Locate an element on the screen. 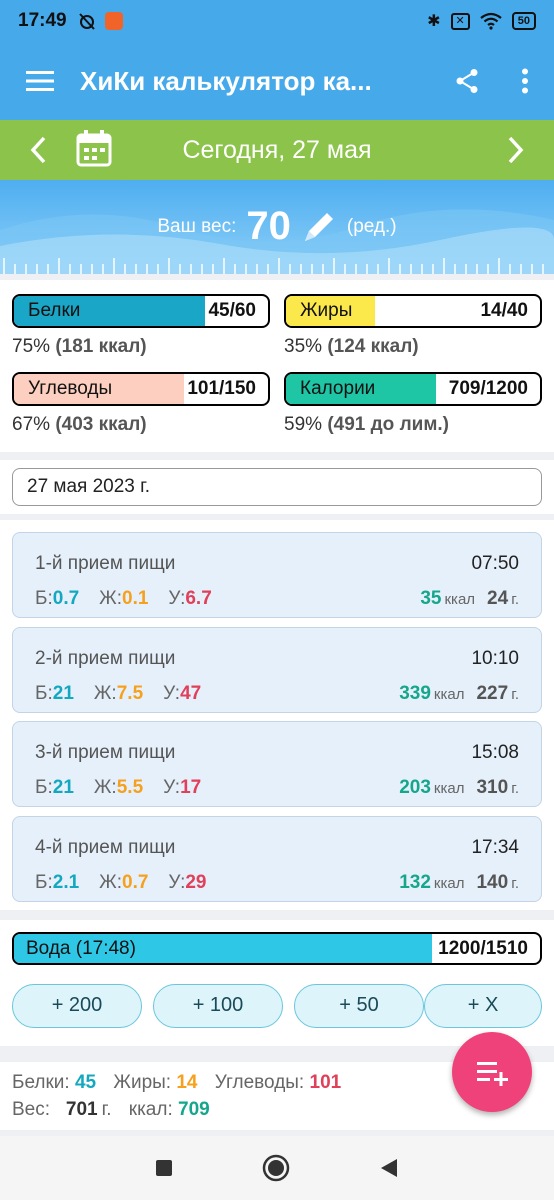  protein-percent: 75% (181 ккал) is located at coordinates (79, 346).